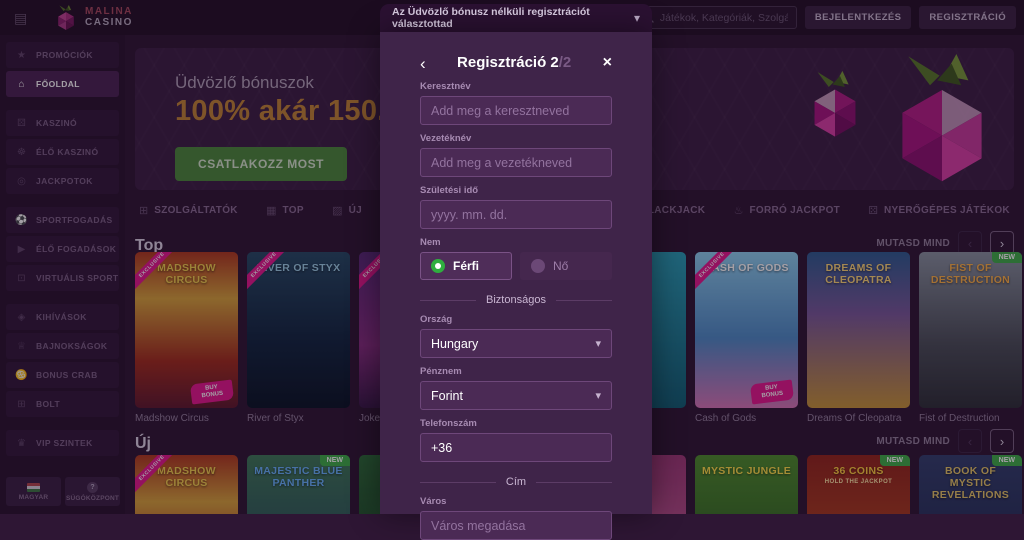  Describe the element at coordinates (835, 103) in the screenshot. I see `crystal-raspberry-small` at that location.